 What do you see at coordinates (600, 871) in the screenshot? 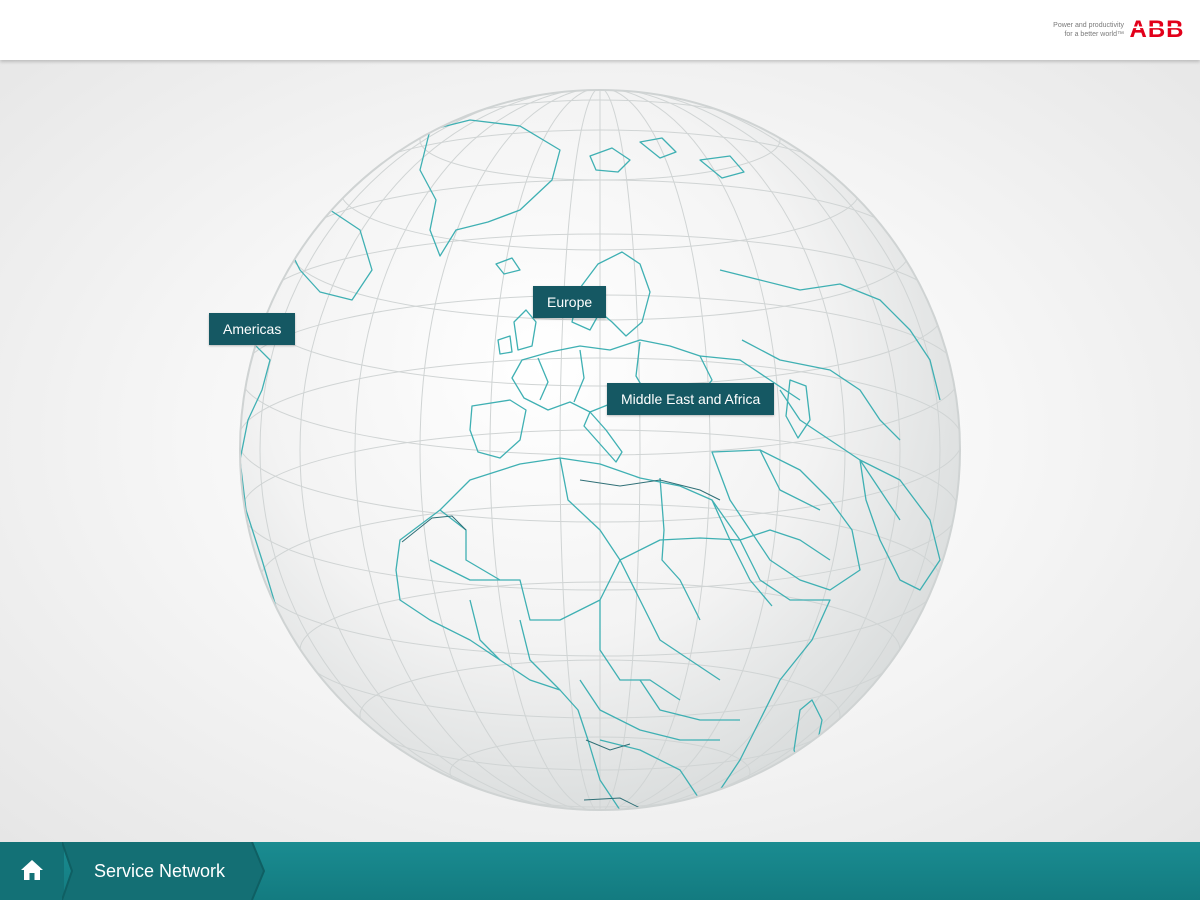
I see `footer-nav-bar: Service Network` at bounding box center [600, 871].